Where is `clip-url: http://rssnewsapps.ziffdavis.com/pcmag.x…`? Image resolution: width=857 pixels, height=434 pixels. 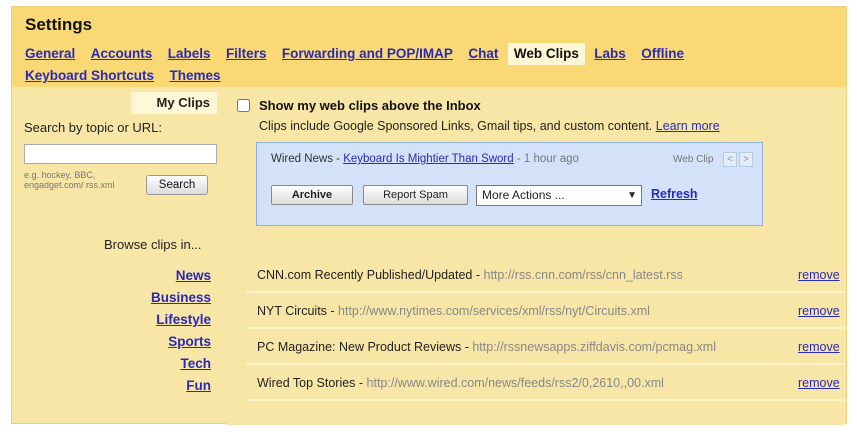 clip-url: http://rssnewsapps.ziffdavis.com/pcmag.x… is located at coordinates (594, 347).